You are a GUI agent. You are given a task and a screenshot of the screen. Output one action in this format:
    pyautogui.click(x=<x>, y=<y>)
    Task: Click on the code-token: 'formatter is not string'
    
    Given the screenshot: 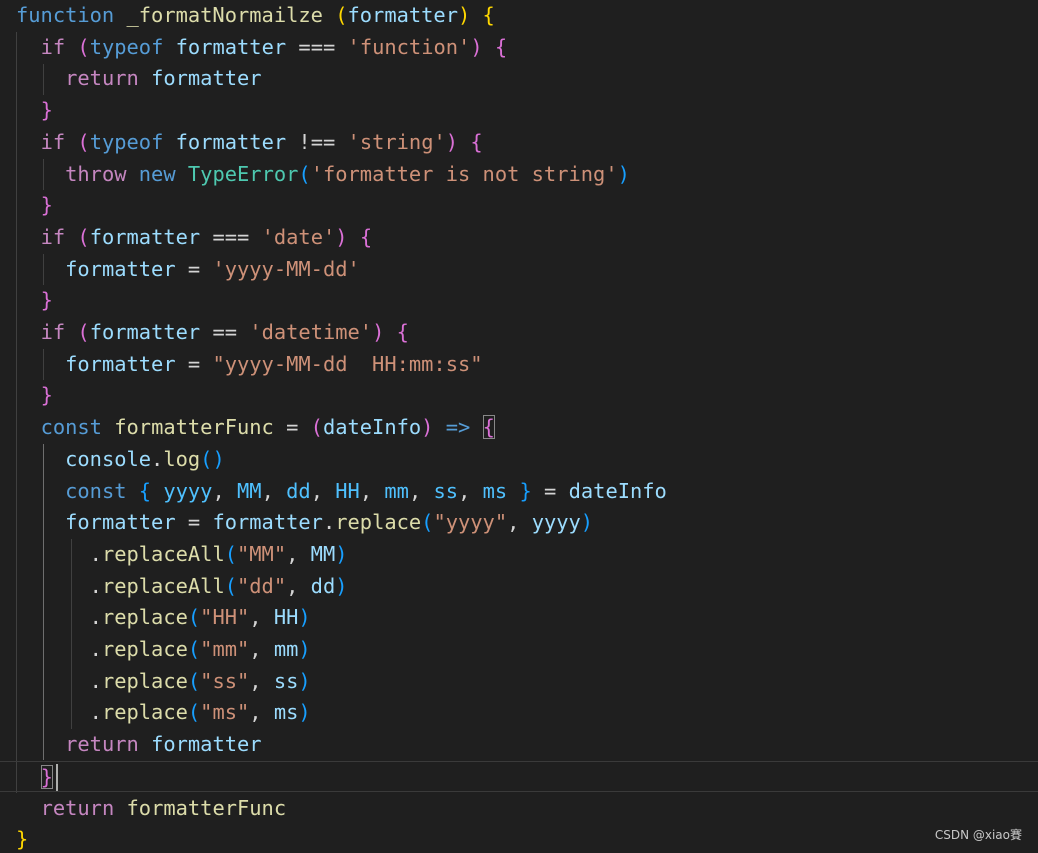 What is the action you would take?
    pyautogui.click(x=464, y=173)
    